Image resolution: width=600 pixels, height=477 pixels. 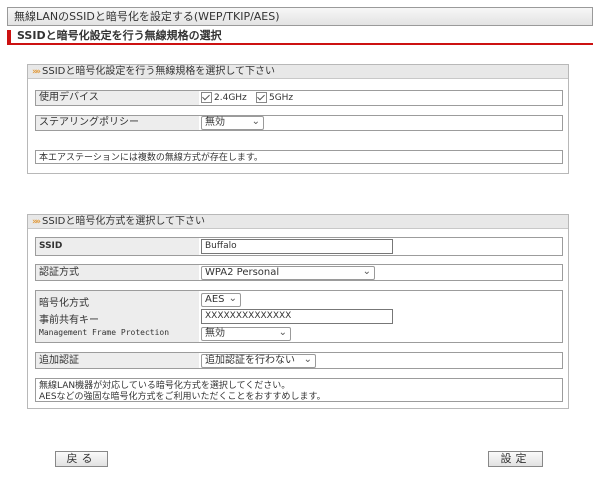 I want to click on auth-select: WPA2 Personal ⌄, so click(x=288, y=273).